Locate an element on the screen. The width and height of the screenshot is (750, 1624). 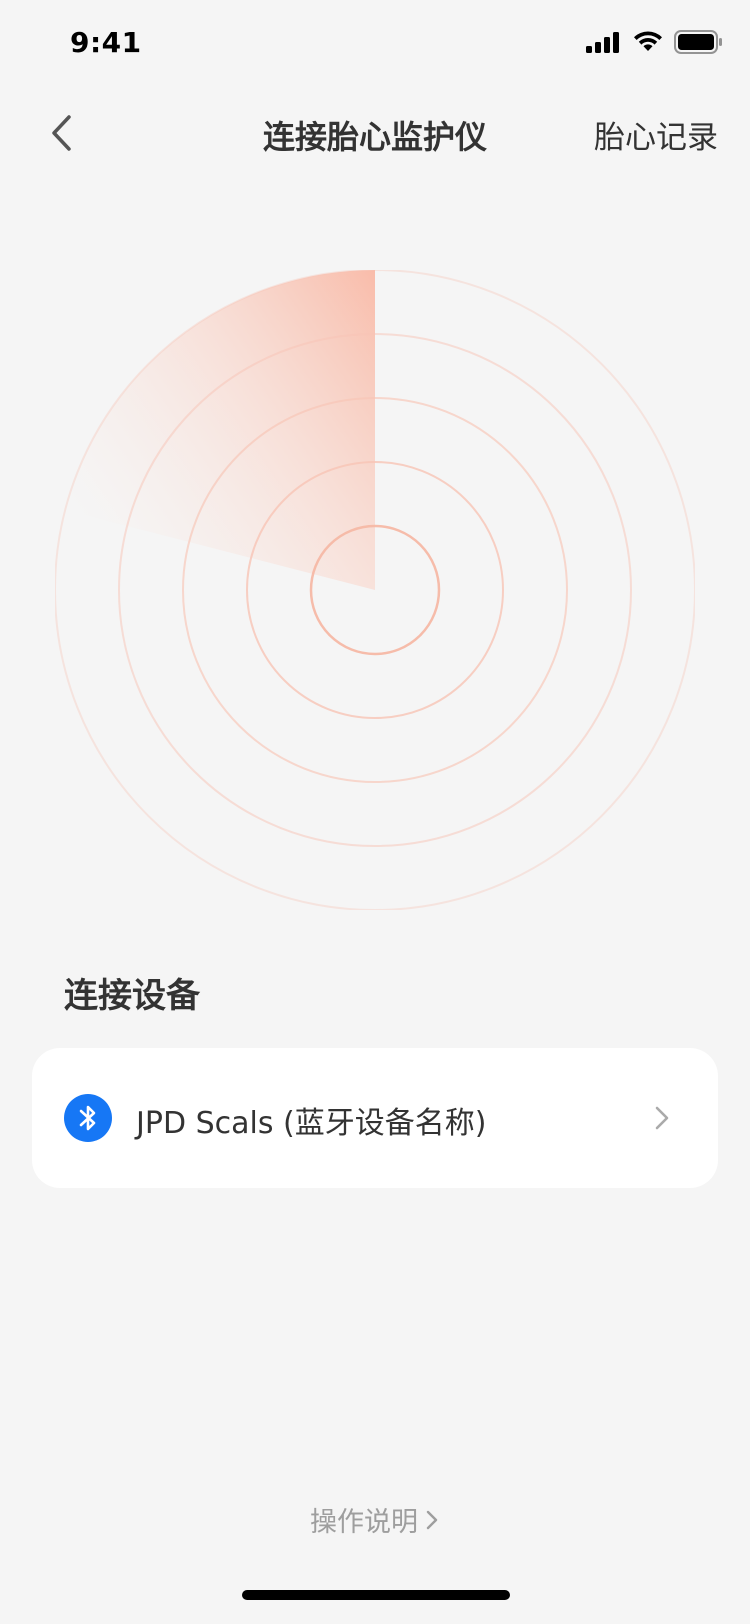
nav-bar: 连接胎心监护仪 胎心记录 is located at coordinates (375, 134).